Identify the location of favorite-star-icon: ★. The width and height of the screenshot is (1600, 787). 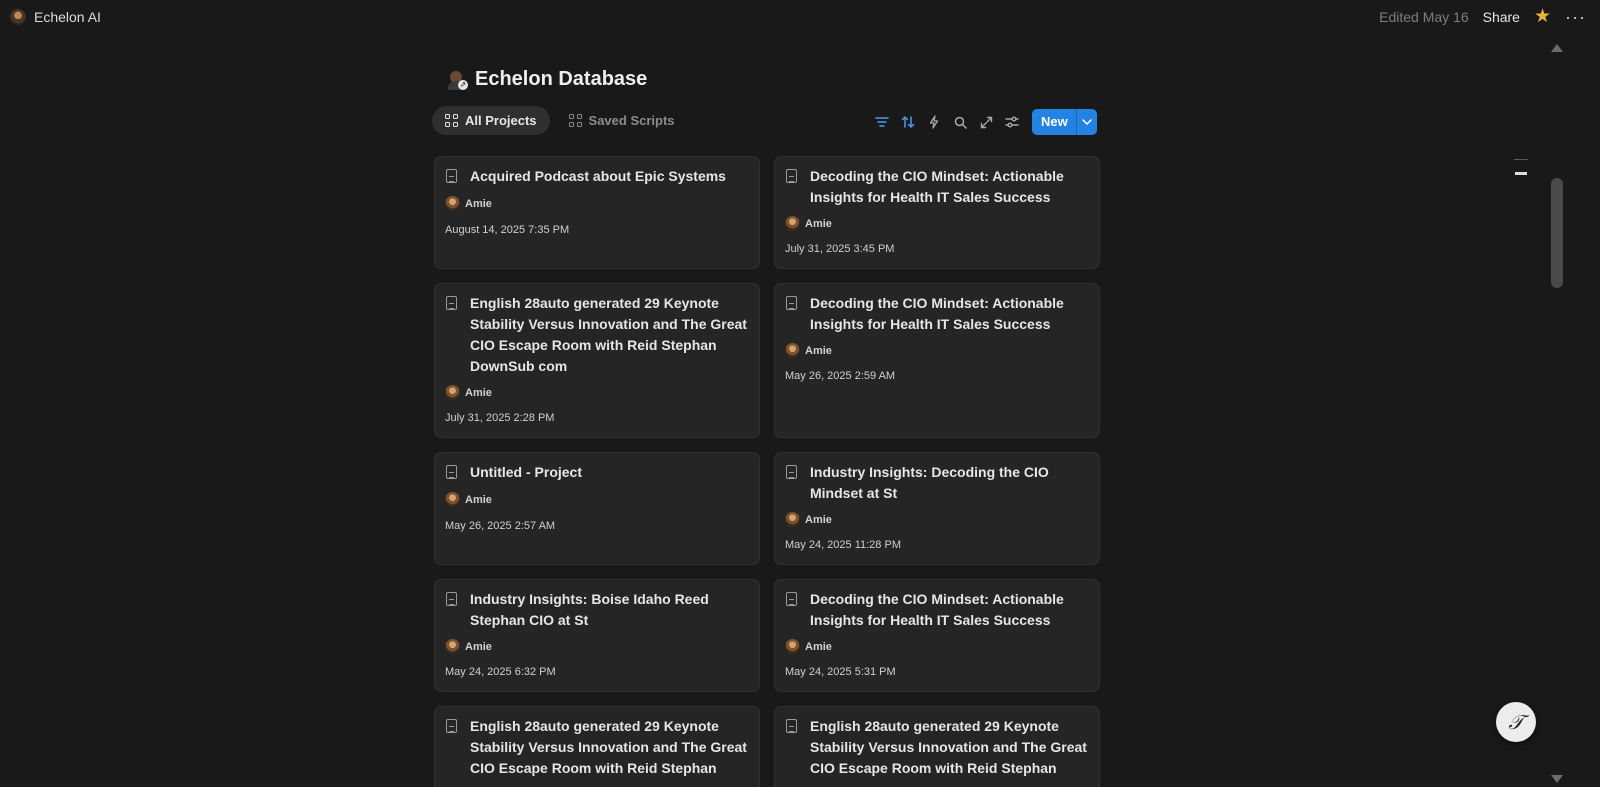
(1542, 16).